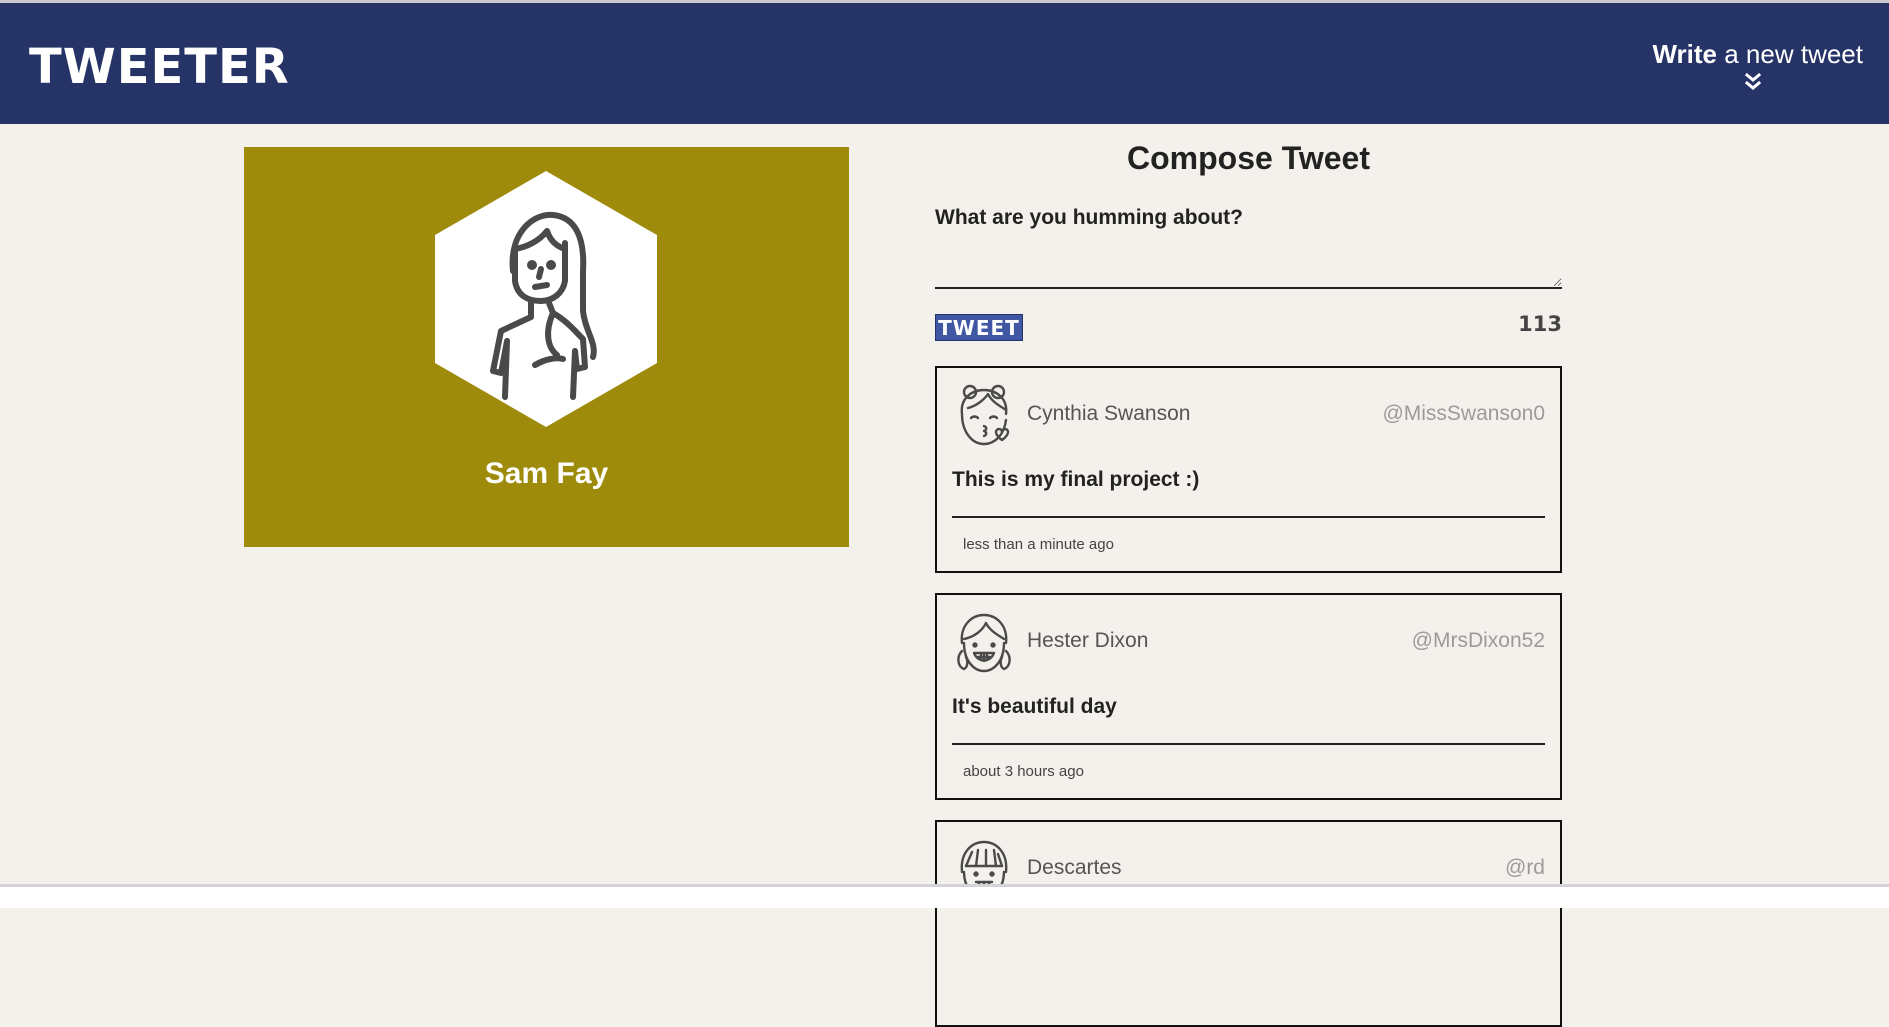  Describe the element at coordinates (1685, 54) in the screenshot. I see `write-bold-text: Write` at that location.